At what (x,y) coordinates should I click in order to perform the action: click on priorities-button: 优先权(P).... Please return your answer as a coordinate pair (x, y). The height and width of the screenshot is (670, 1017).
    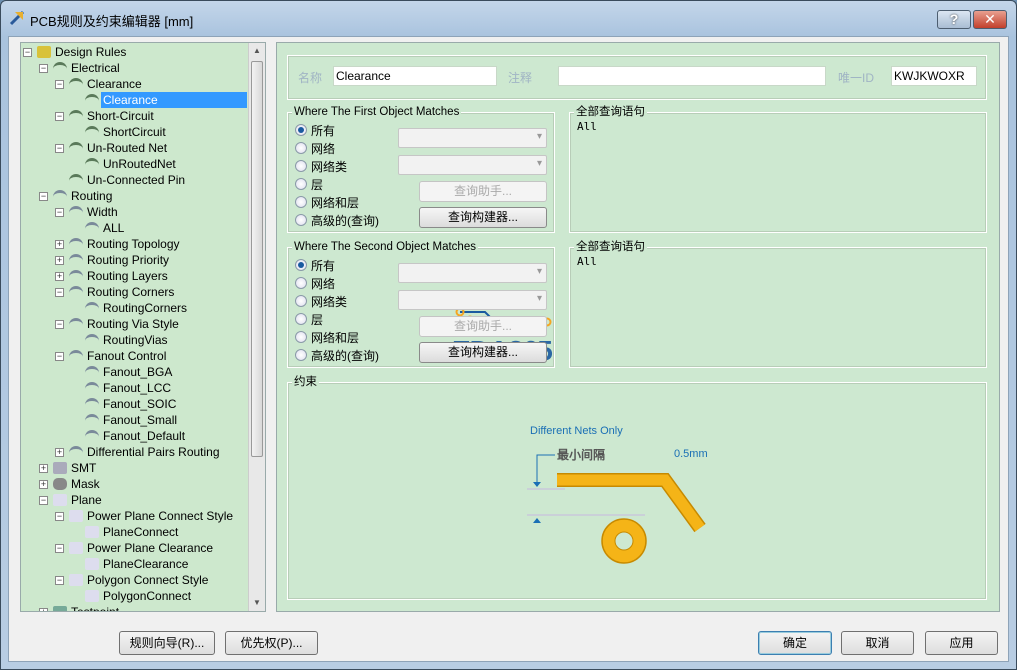
    Looking at the image, I should click on (271, 643).